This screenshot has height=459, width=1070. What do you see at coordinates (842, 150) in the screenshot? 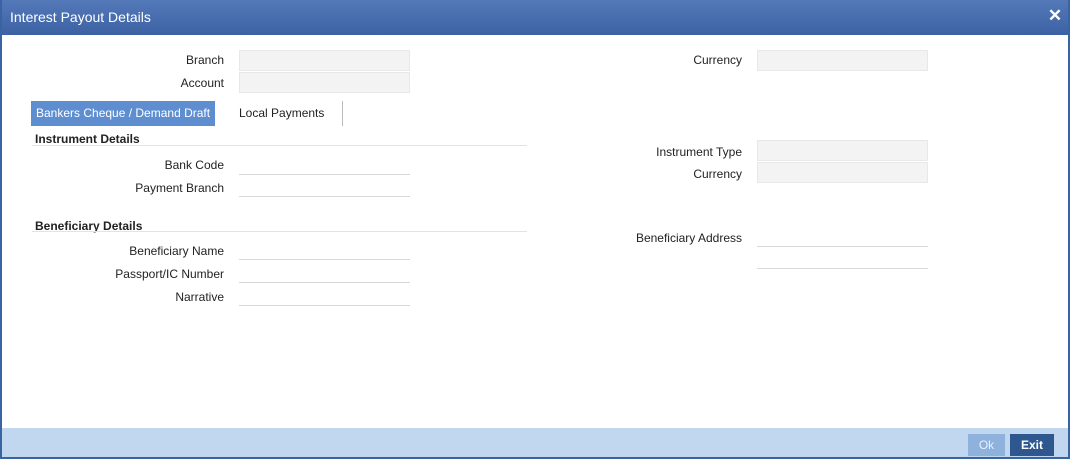
I see `instrument-type-field` at bounding box center [842, 150].